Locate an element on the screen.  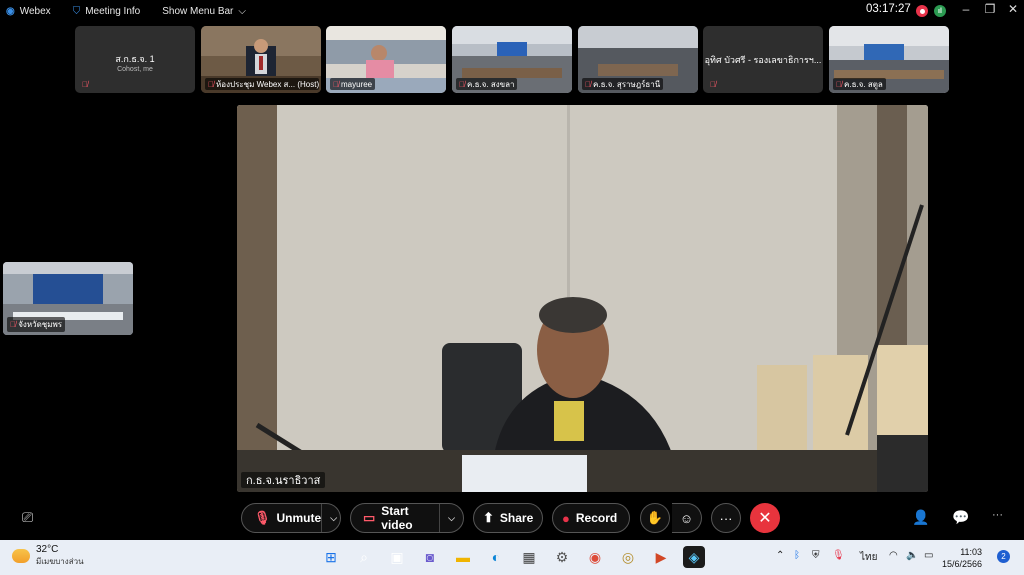
share-button: ⬆ Share is located at coordinates (508, 518).